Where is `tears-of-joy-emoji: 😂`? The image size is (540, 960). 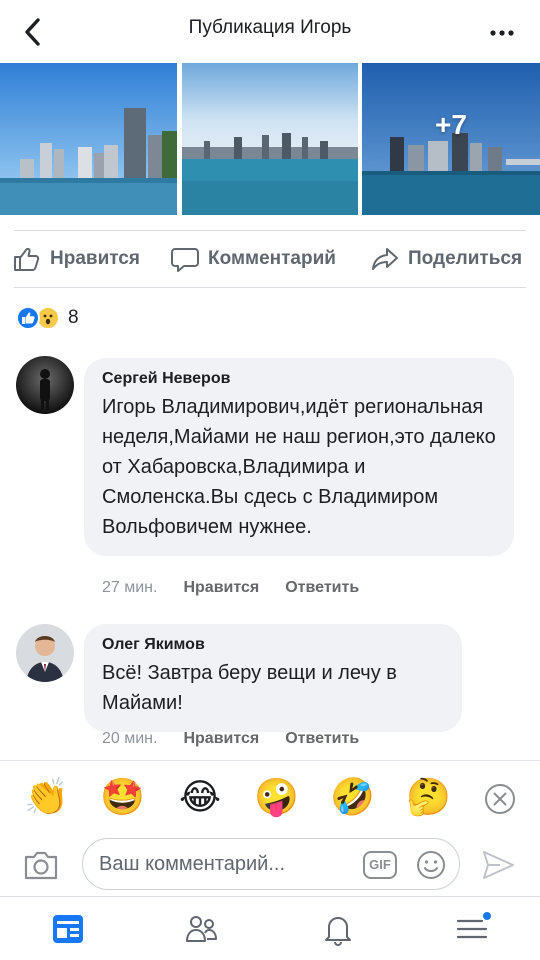 tears-of-joy-emoji: 😂 is located at coordinates (200, 797).